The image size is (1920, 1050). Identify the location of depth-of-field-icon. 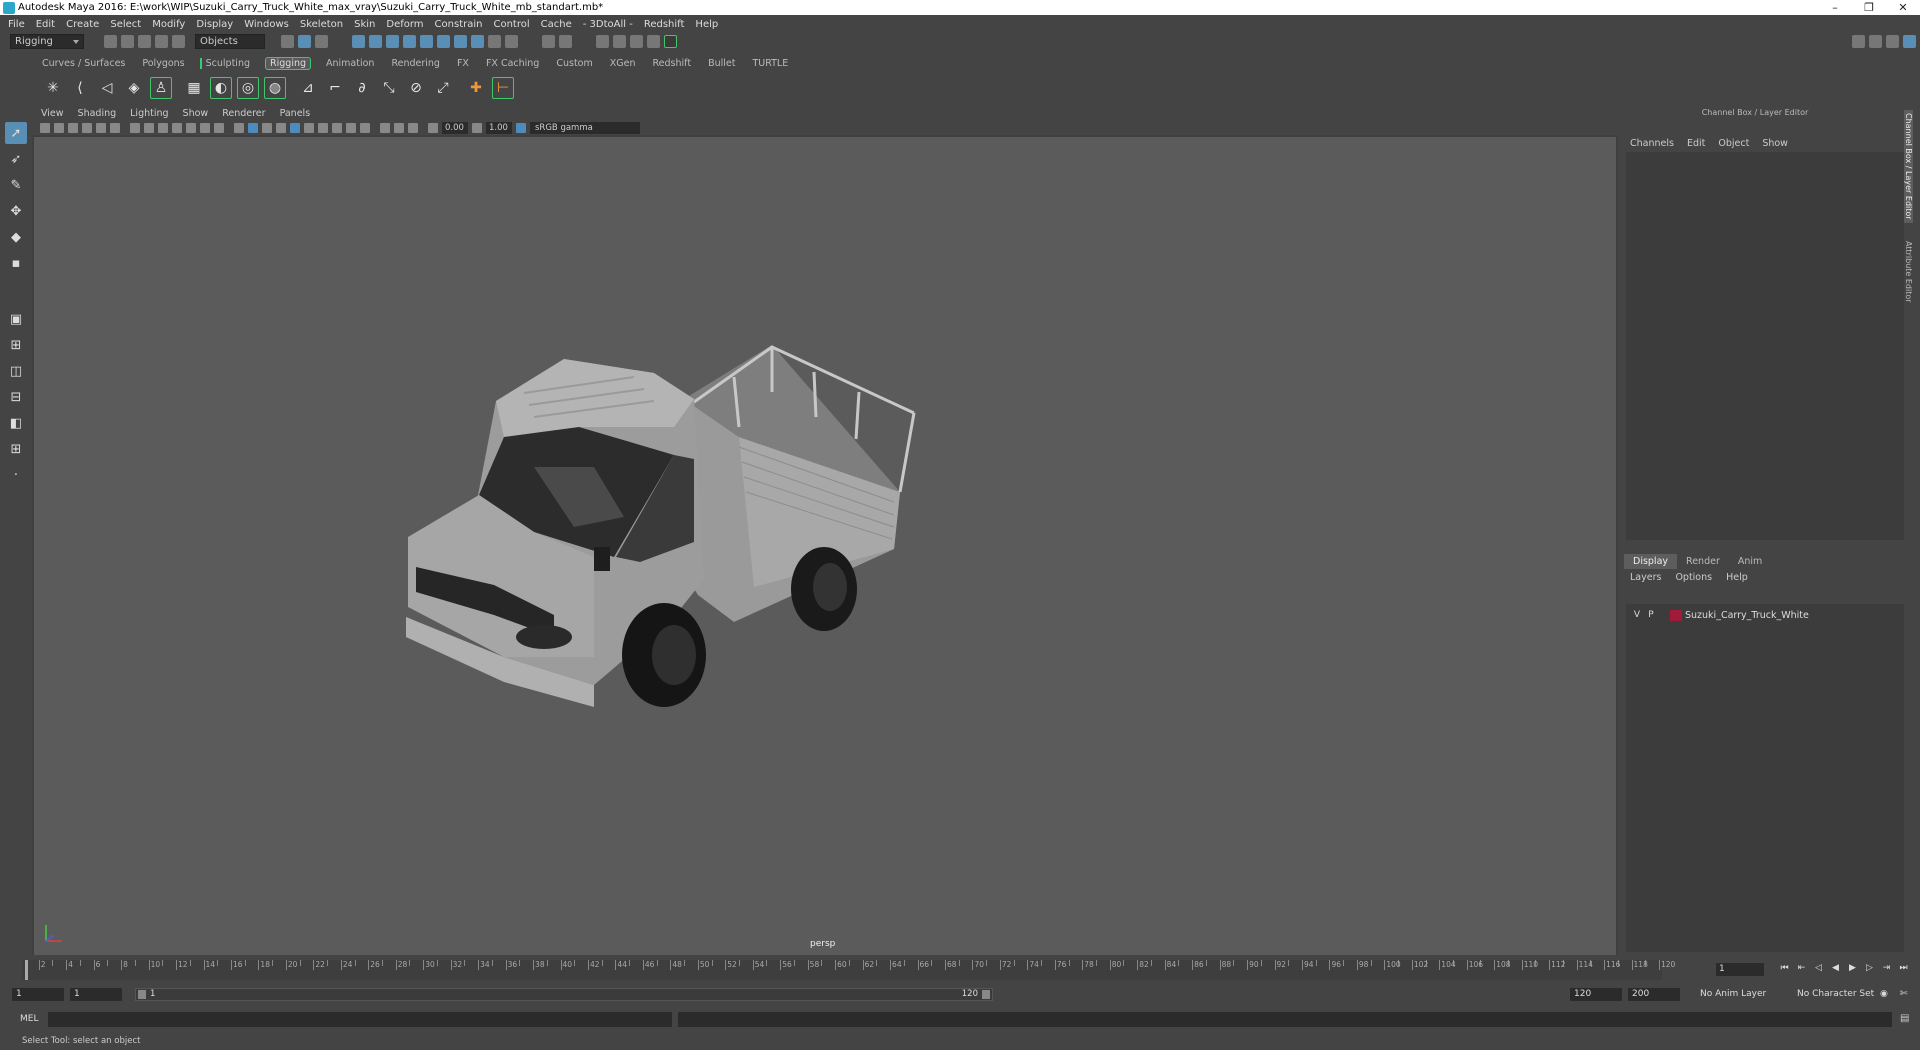
(365, 127).